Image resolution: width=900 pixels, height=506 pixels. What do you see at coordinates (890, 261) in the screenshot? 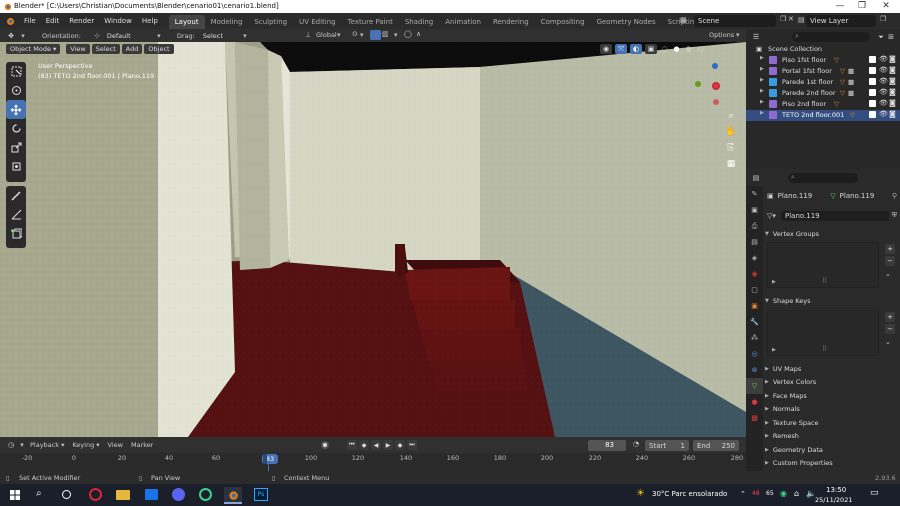
I see `remove-vertex-group-button: −` at bounding box center [890, 261].